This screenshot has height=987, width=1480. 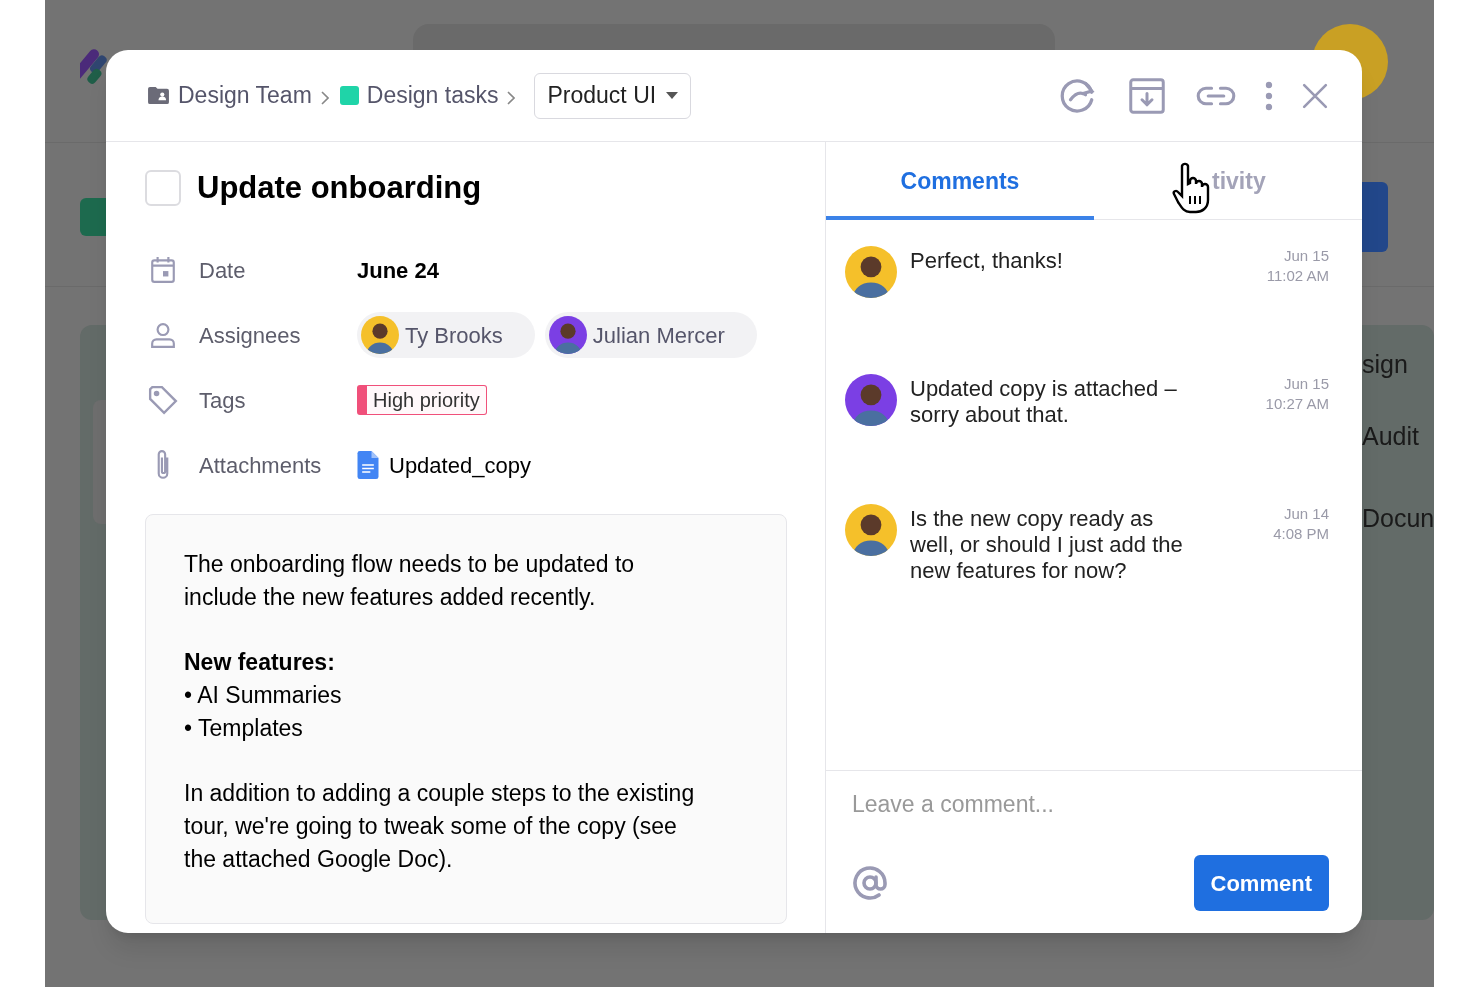 I want to click on comment-button: Comment, so click(x=1261, y=883).